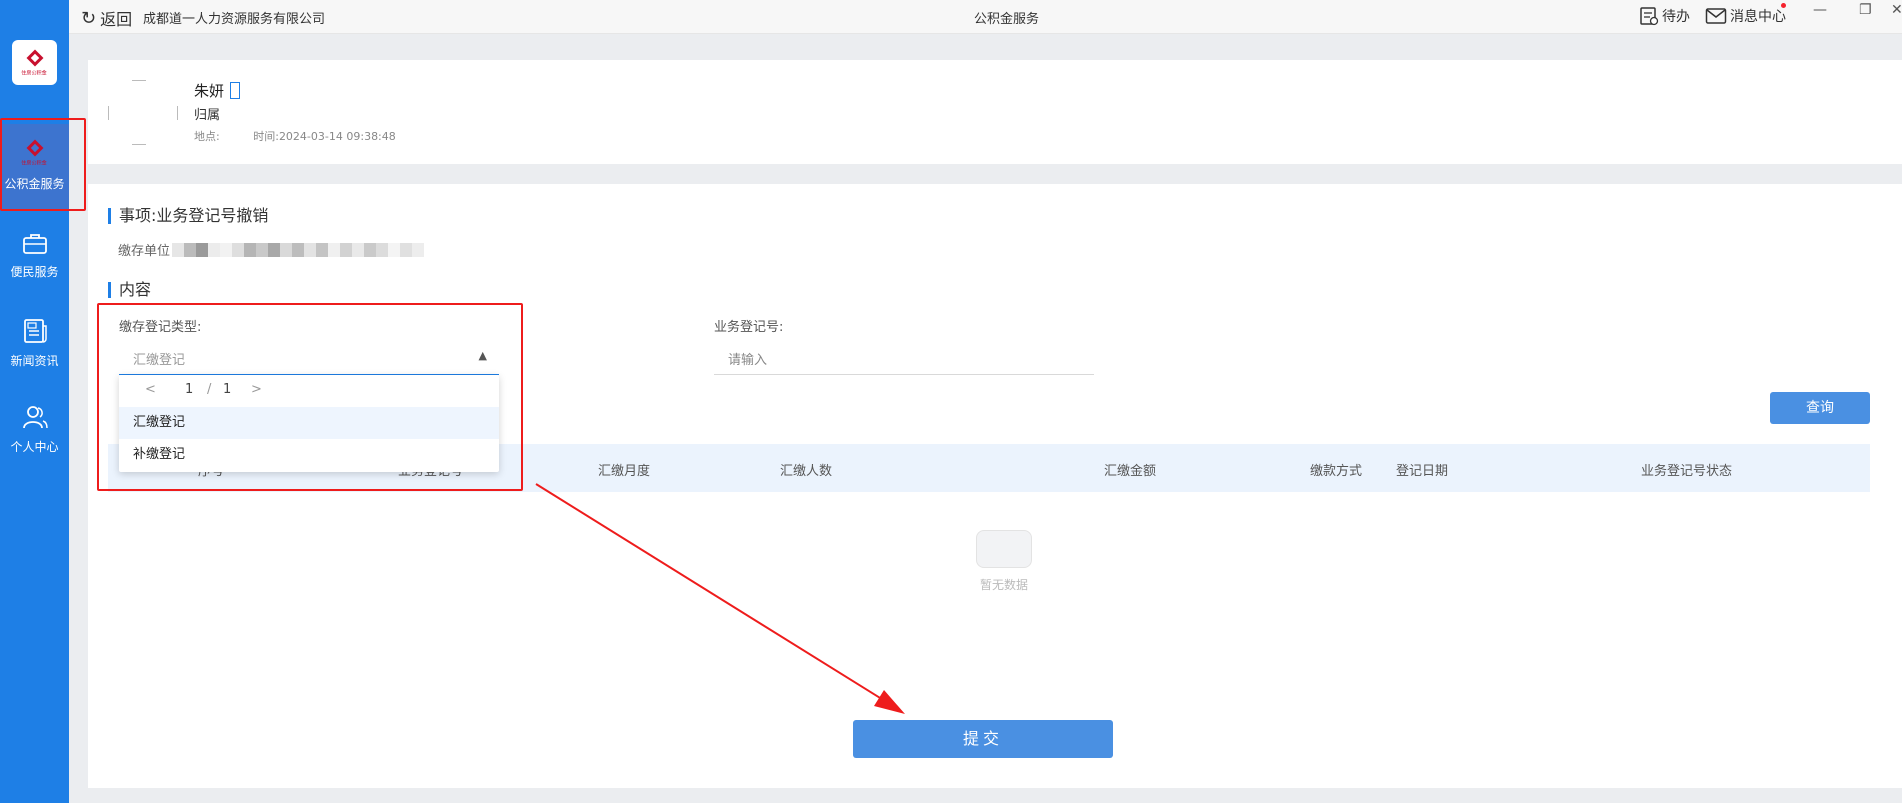  Describe the element at coordinates (34, 243) in the screenshot. I see `briefcase-icon` at that location.